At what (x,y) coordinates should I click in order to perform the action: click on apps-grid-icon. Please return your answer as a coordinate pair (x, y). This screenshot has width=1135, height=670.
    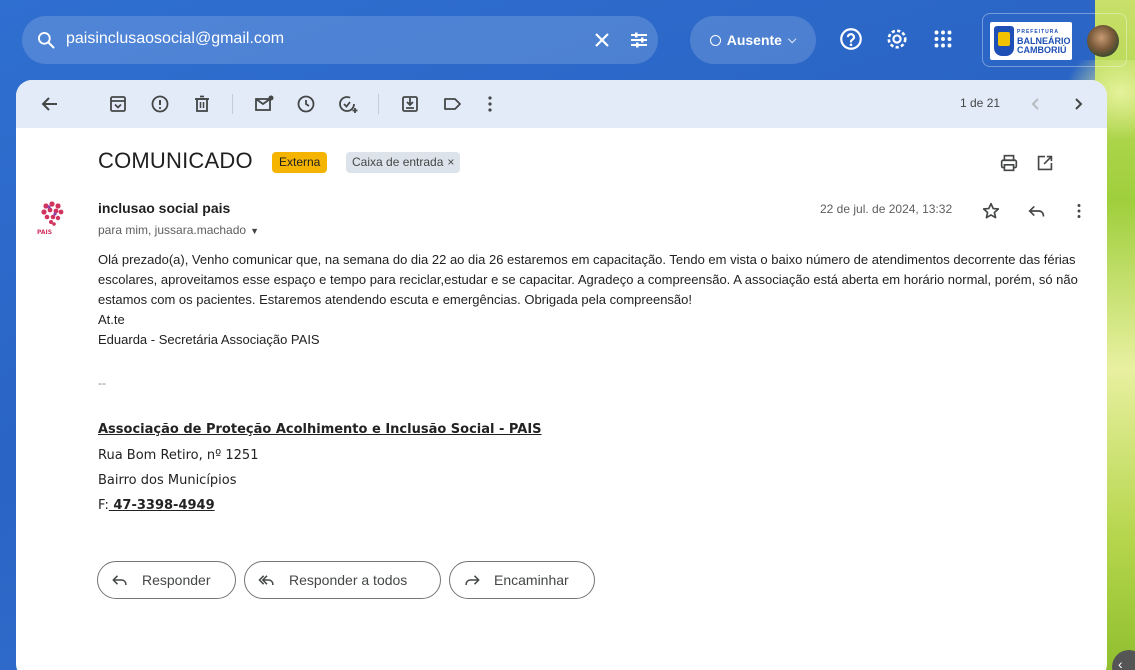
    Looking at the image, I should click on (943, 39).